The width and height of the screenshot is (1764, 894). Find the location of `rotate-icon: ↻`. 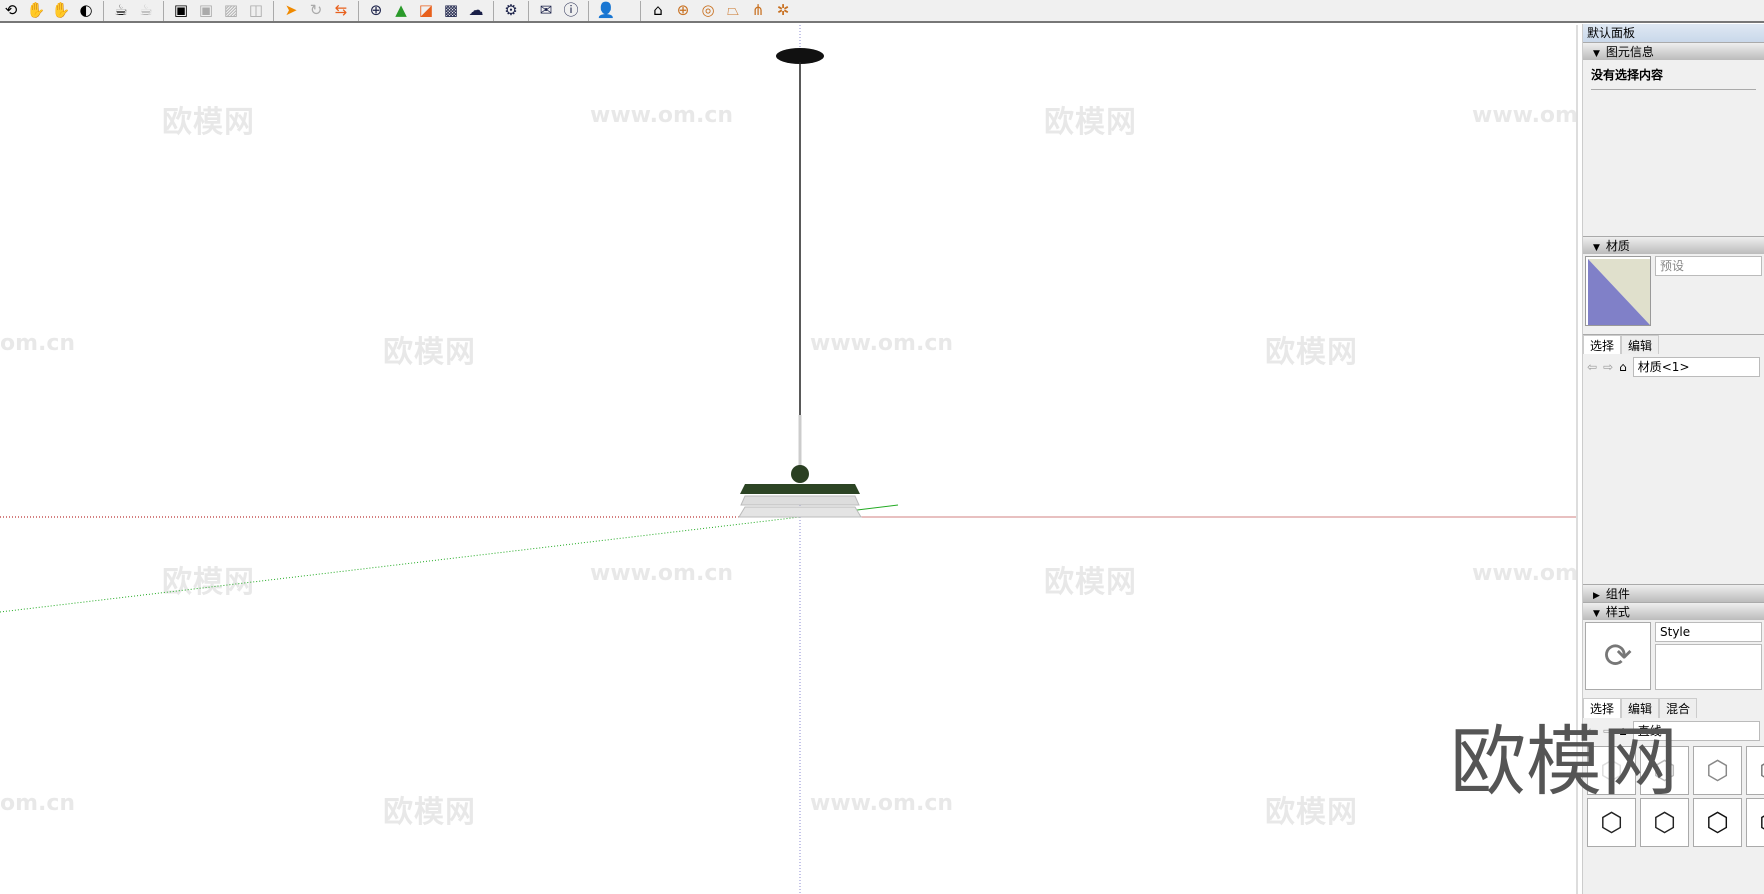

rotate-icon: ↻ is located at coordinates (316, 11).